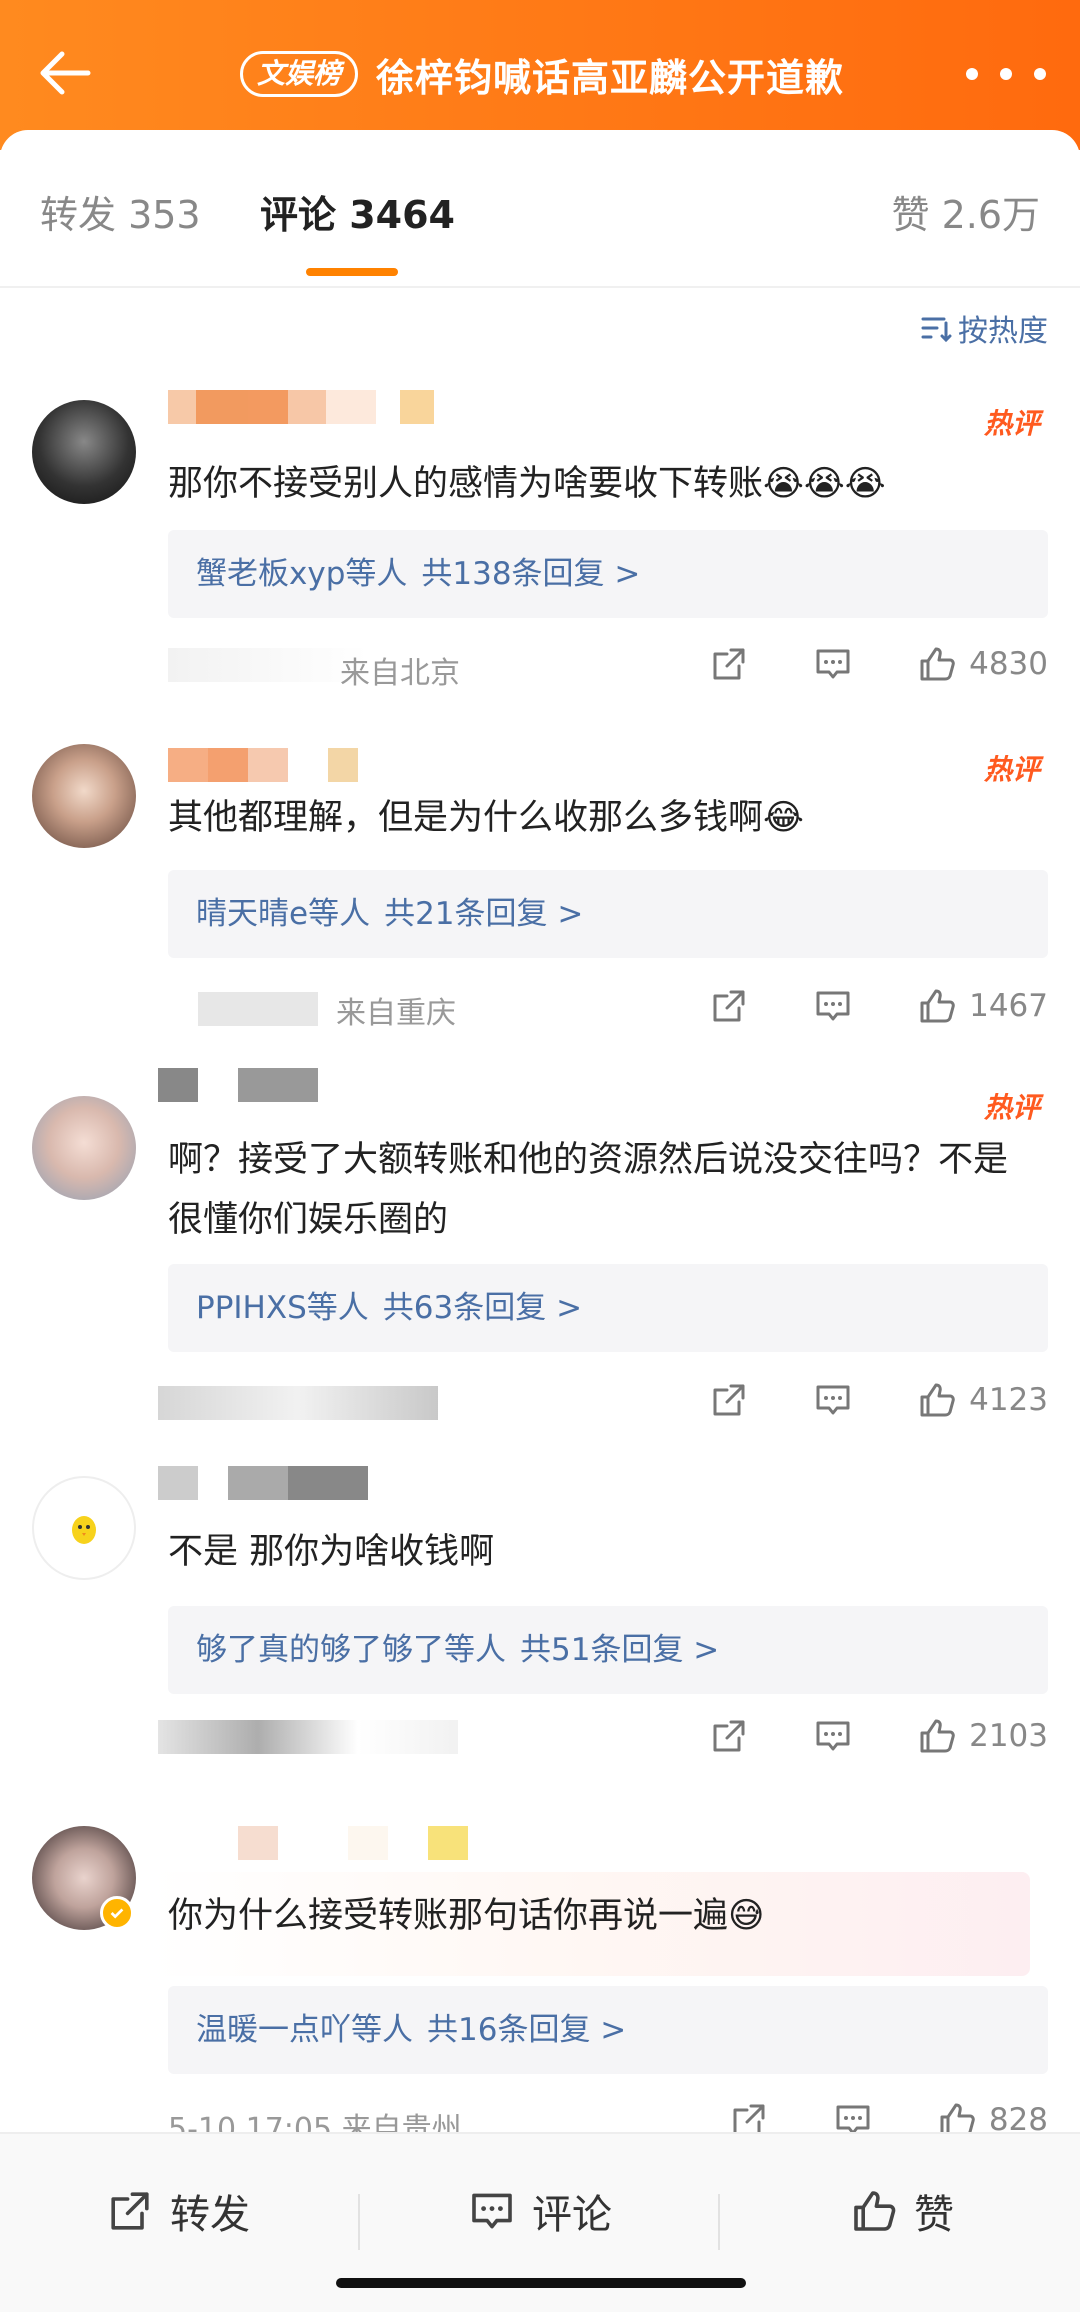 The image size is (1080, 2312). I want to click on reply-count: 共21条回复 >, so click(484, 914).